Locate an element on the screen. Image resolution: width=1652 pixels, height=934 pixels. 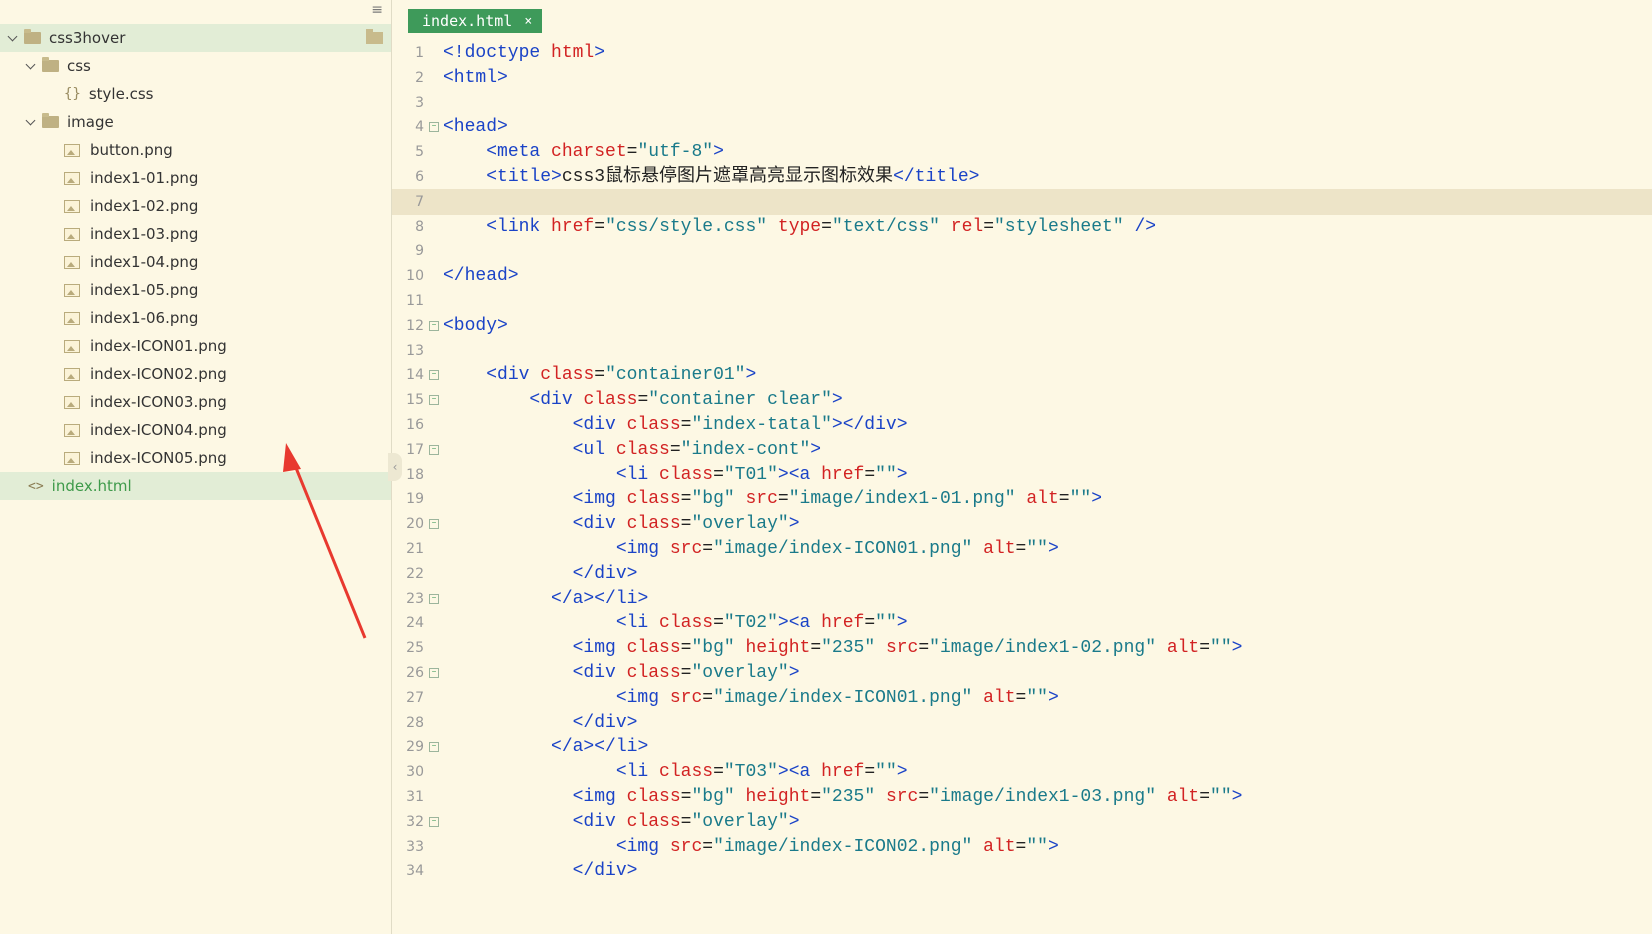
code-line: 26− <div class="overlay"> is located at coordinates (1022, 673).